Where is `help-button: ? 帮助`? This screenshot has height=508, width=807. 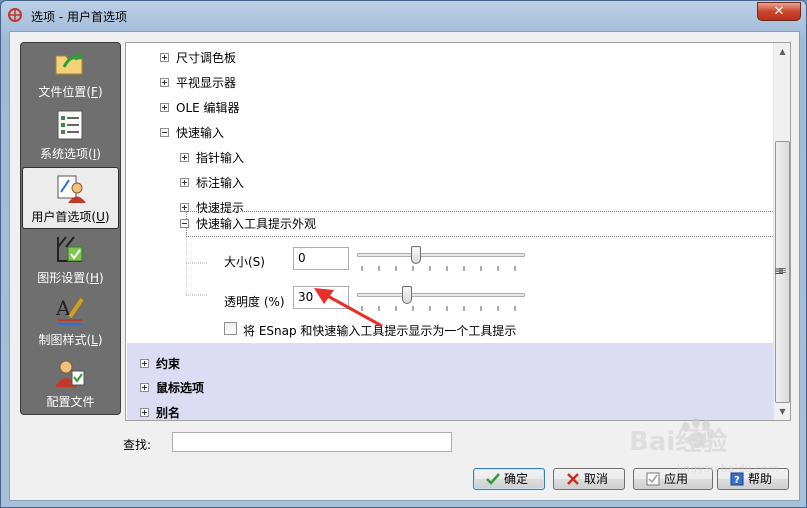
help-button: ? 帮助 is located at coordinates (753, 479).